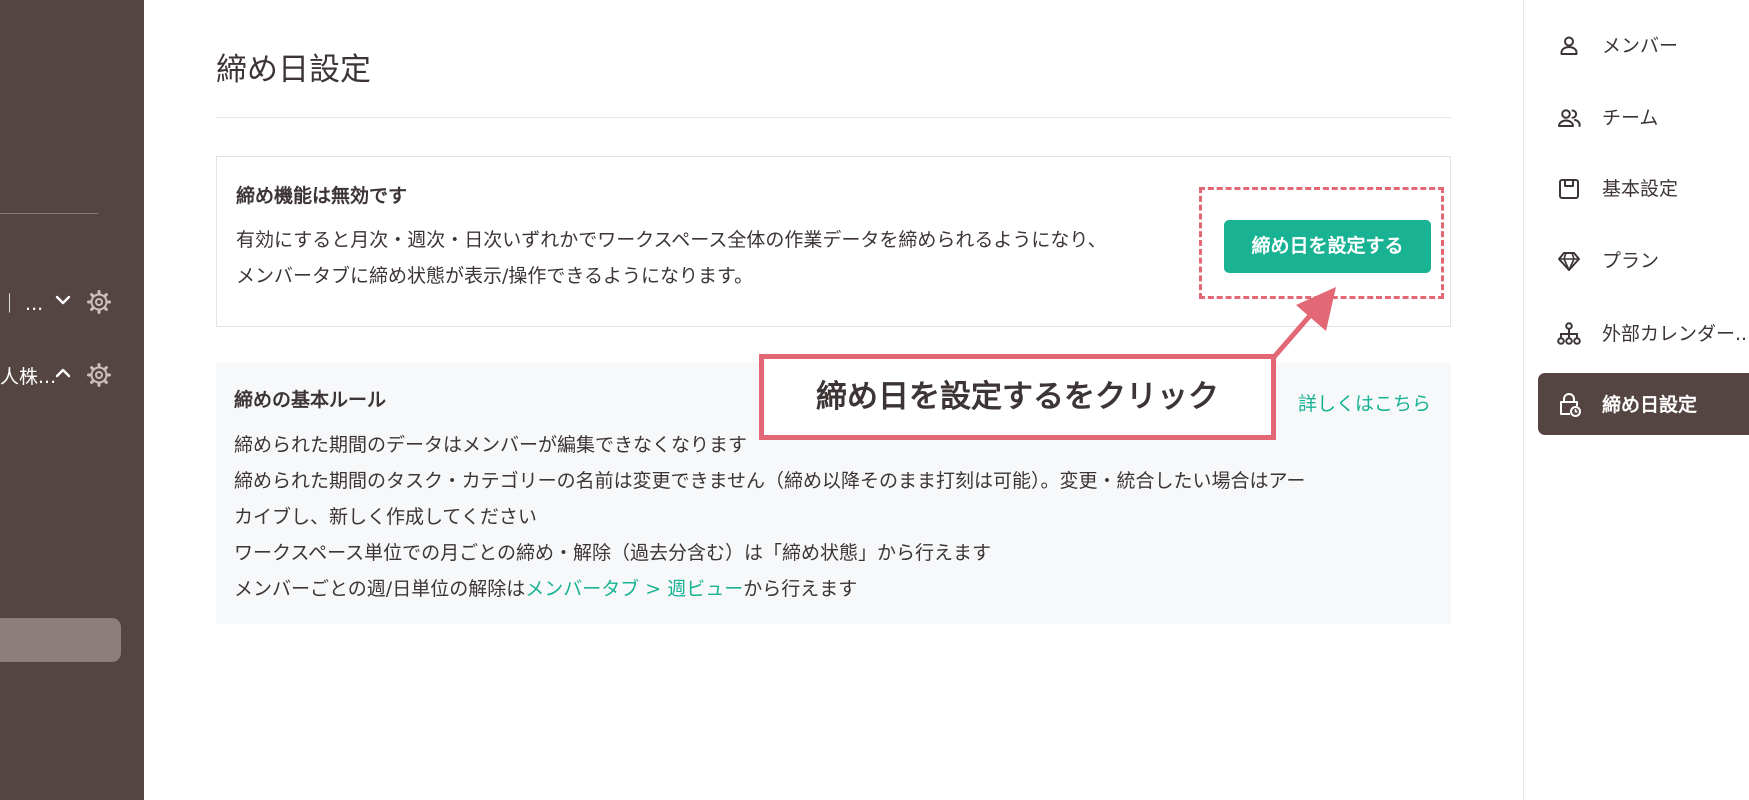  What do you see at coordinates (1327, 246) in the screenshot?
I see `set-closing-date-button: 締め日を設定する` at bounding box center [1327, 246].